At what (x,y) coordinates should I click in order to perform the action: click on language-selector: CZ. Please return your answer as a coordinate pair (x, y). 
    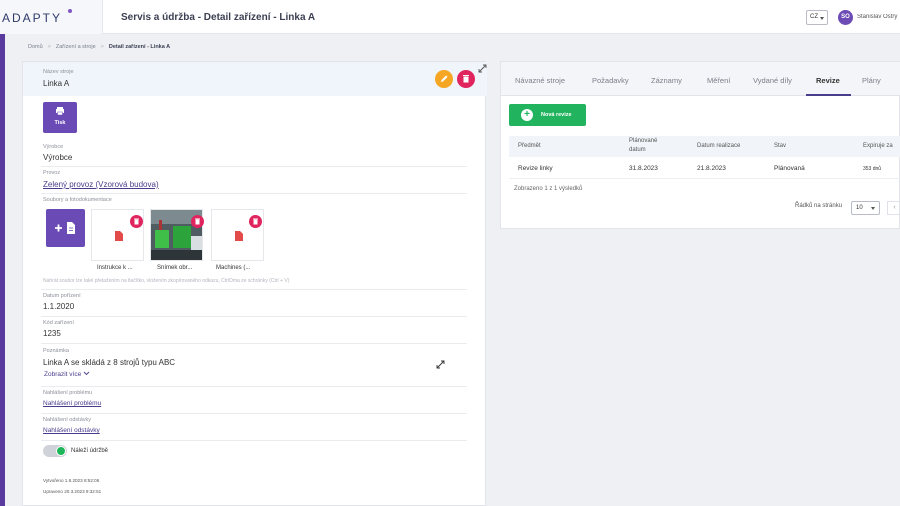
    Looking at the image, I should click on (817, 17).